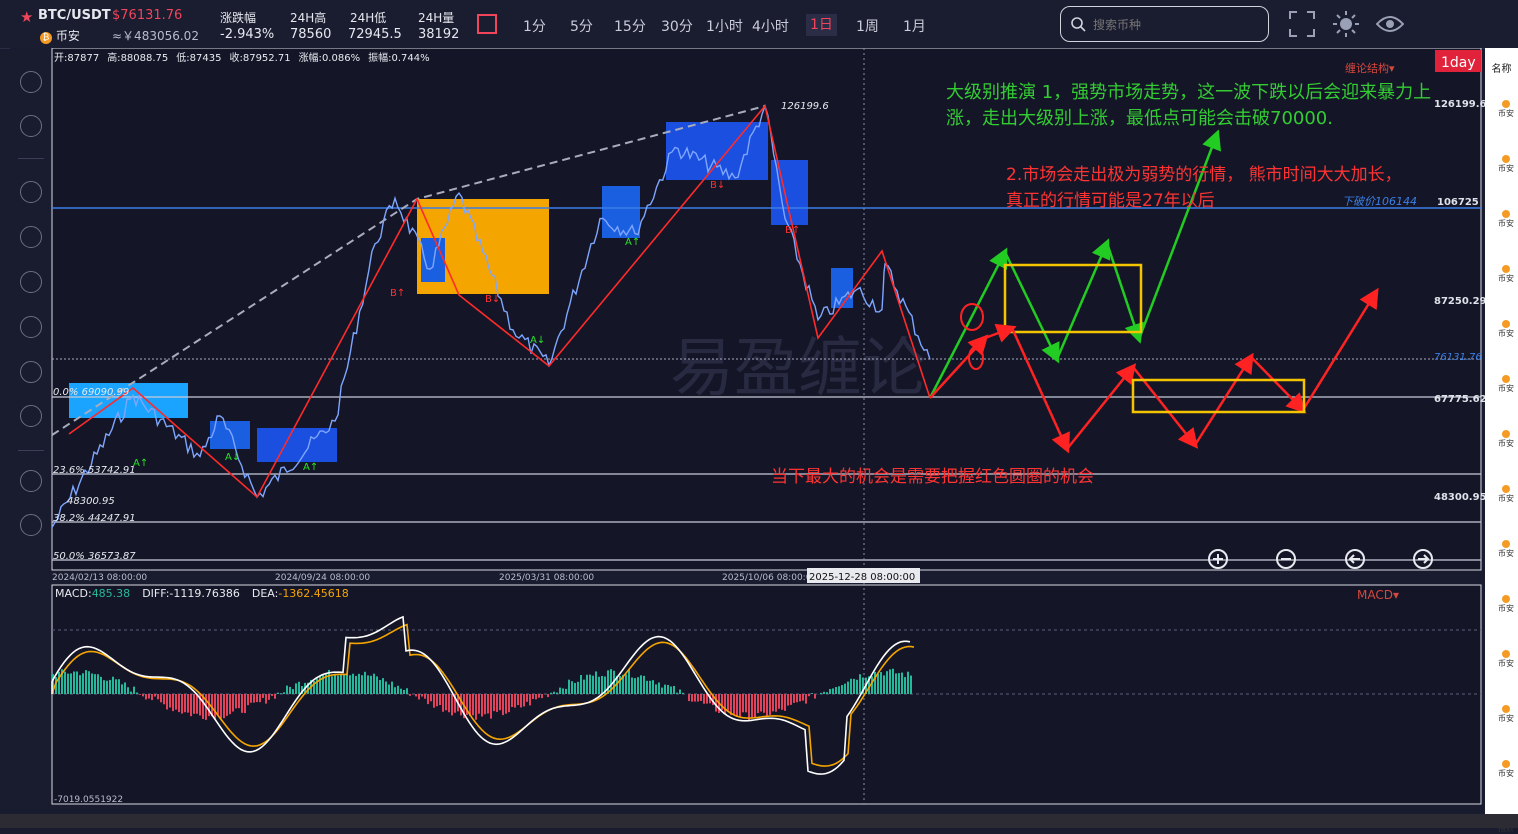  What do you see at coordinates (630, 26) in the screenshot?
I see `timeframe-15m: 15分` at bounding box center [630, 26].